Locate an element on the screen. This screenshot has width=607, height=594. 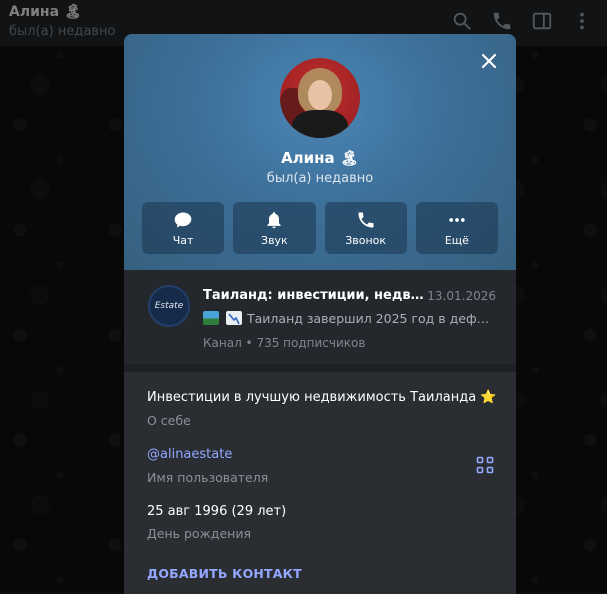
add-contact-button: ДОБАВИТЬ КОНТАКТ is located at coordinates (224, 573).